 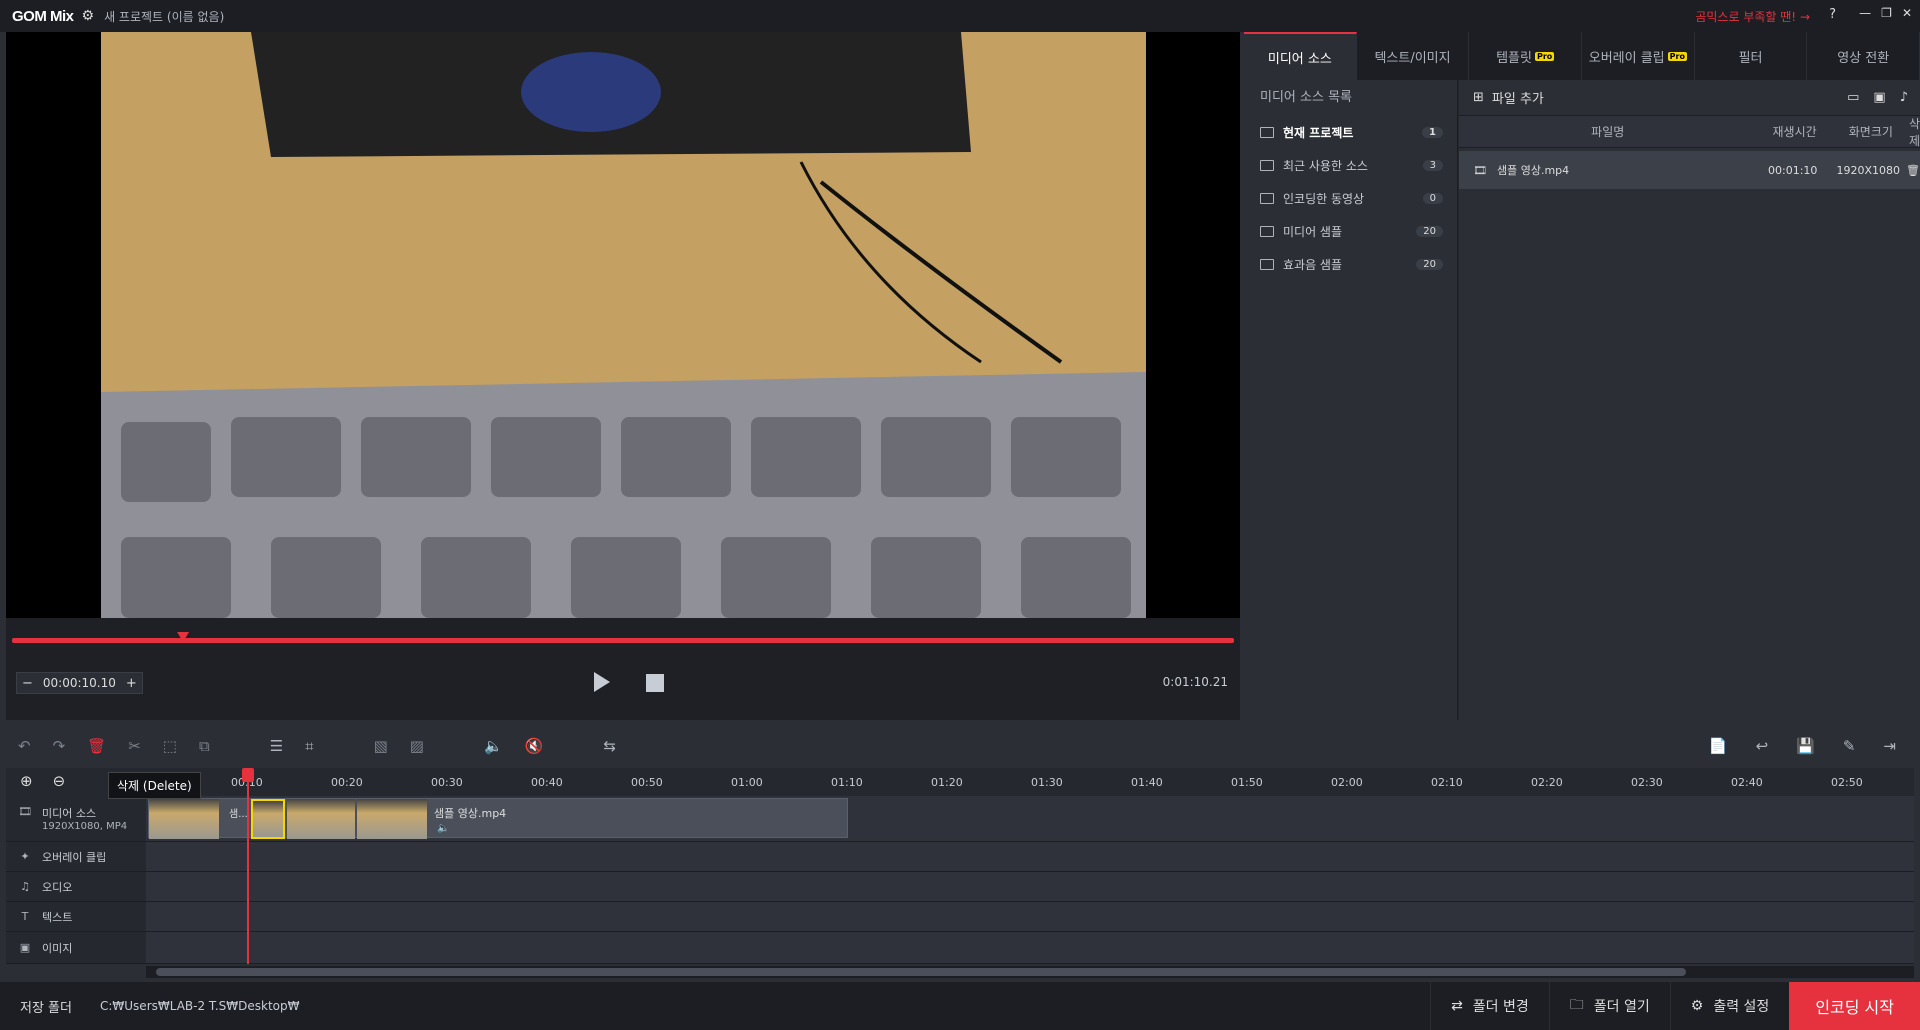 I want to click on source-item-media-samples: 미디어 샘플 20, so click(x=1350, y=231).